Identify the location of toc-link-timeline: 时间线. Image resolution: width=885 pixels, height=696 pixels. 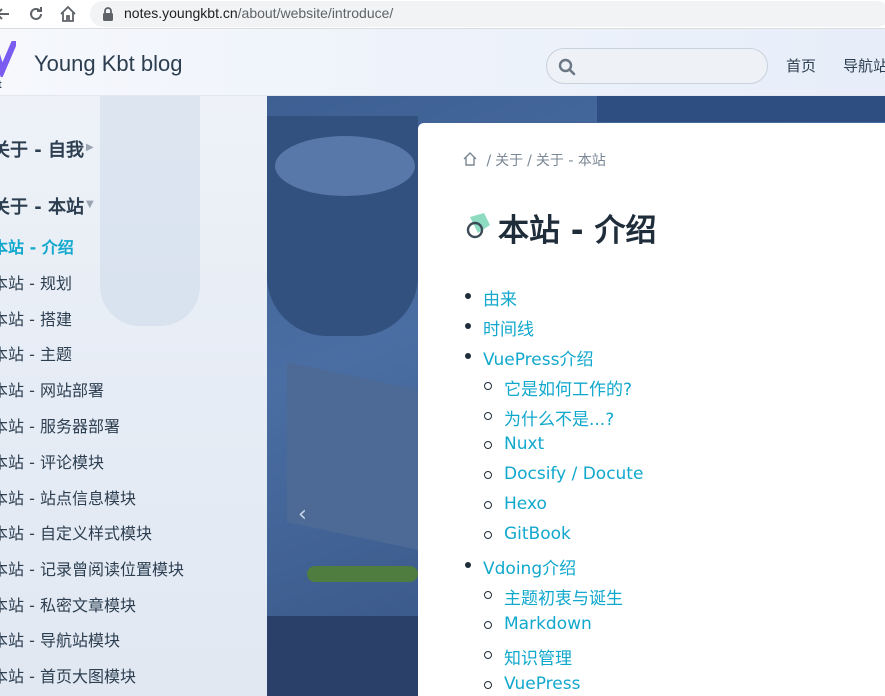
(508, 327).